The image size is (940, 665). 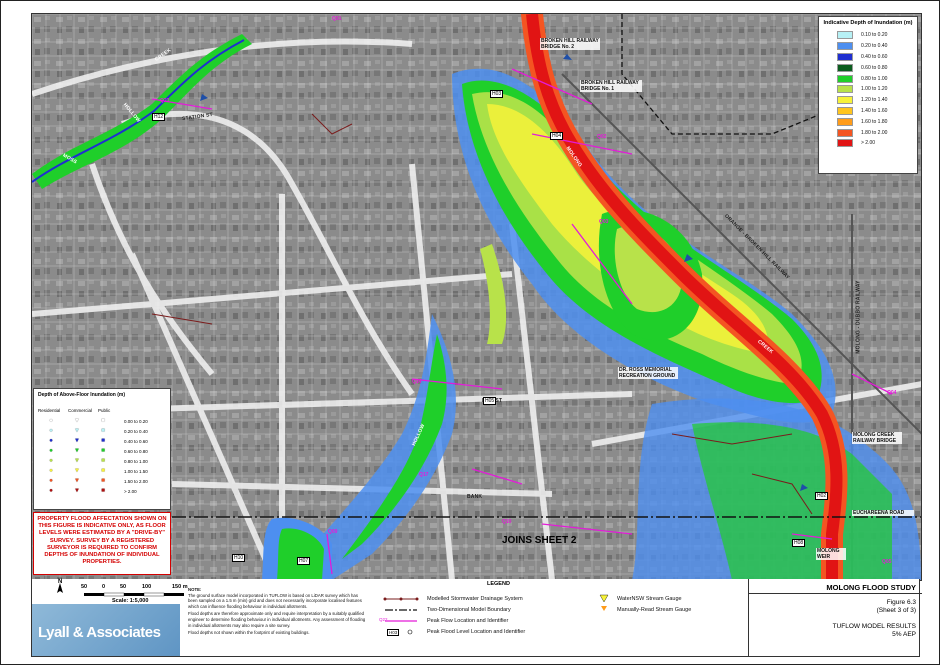 I want to click on depth-legend-row: 0.40 to 0.60, so click(x=868, y=57).